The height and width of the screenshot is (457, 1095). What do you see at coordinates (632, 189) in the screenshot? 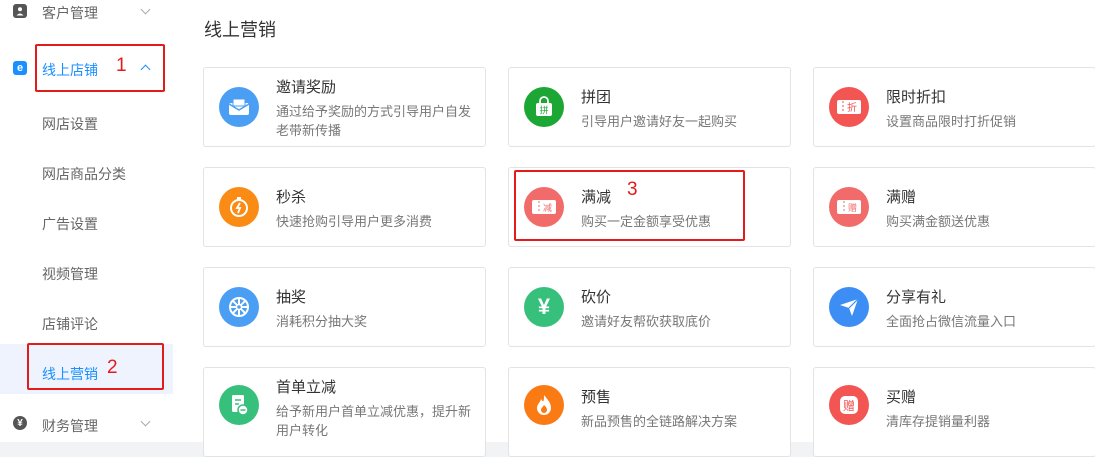
I see `annotation-number-3: 3` at bounding box center [632, 189].